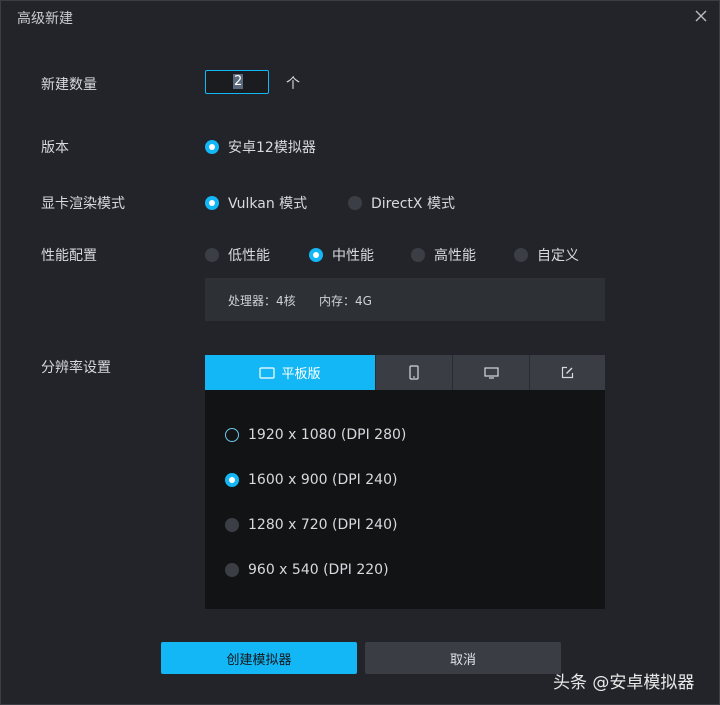  What do you see at coordinates (463, 658) in the screenshot?
I see `cancel-button: 取消` at bounding box center [463, 658].